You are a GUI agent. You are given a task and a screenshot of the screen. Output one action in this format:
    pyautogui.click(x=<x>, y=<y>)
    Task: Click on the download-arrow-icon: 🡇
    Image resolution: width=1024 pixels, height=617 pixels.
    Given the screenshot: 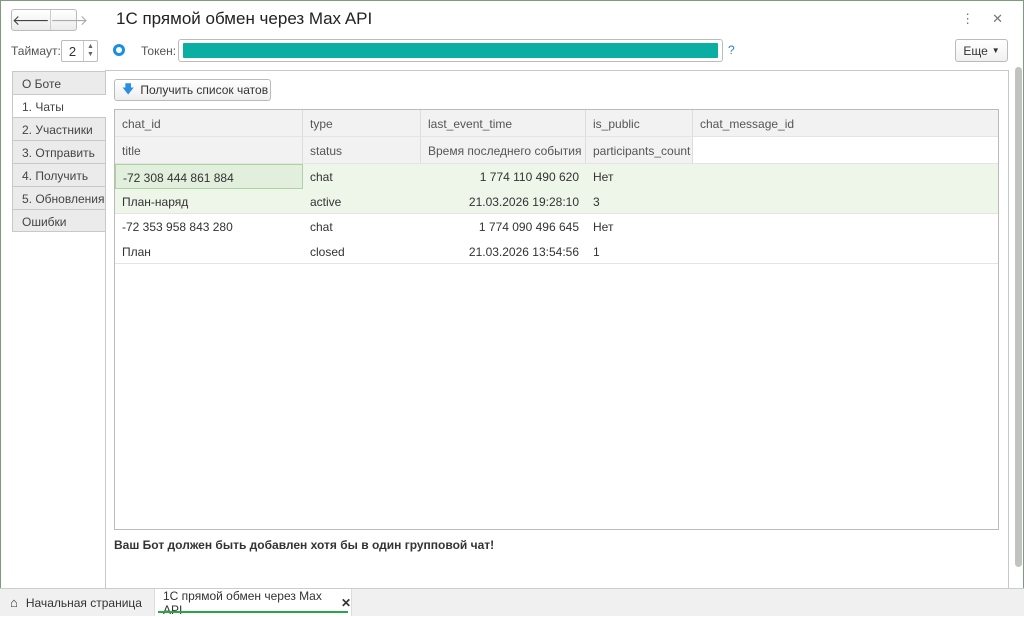 What is the action you would take?
    pyautogui.click(x=128, y=88)
    